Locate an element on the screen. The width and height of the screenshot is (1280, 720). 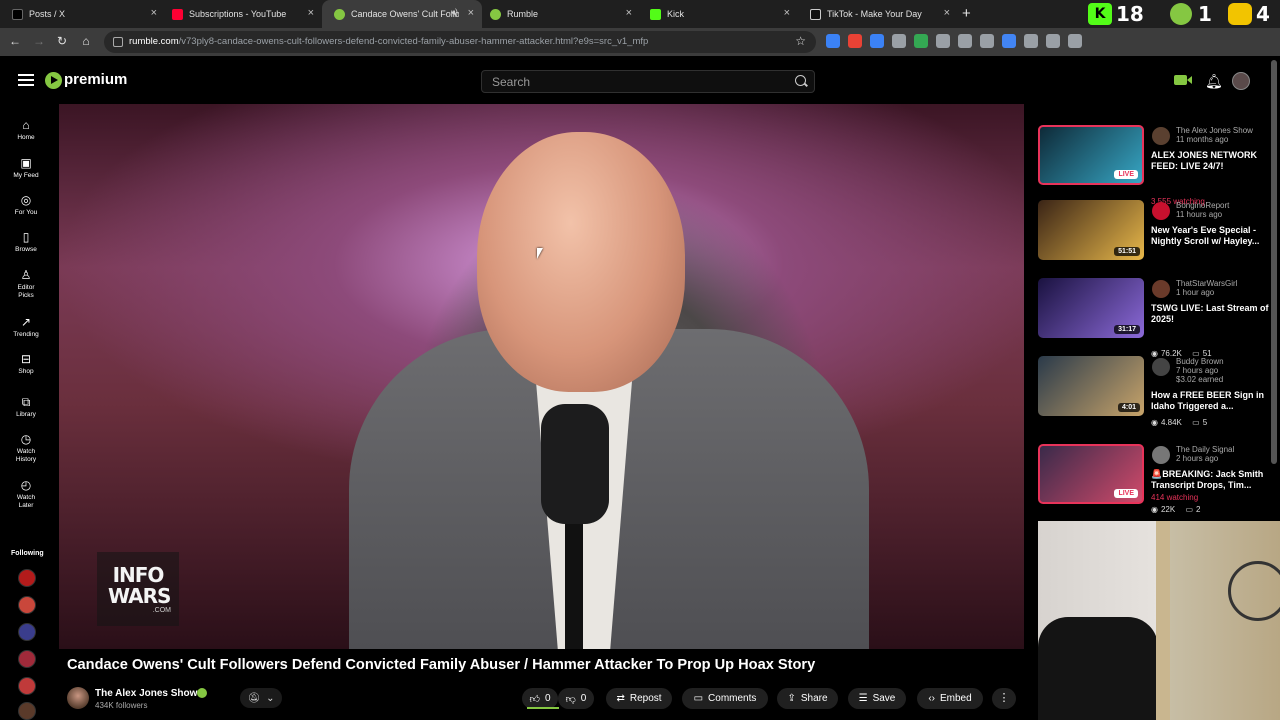
channel-name: The Daily Signal is located at coordinates (1205, 449).